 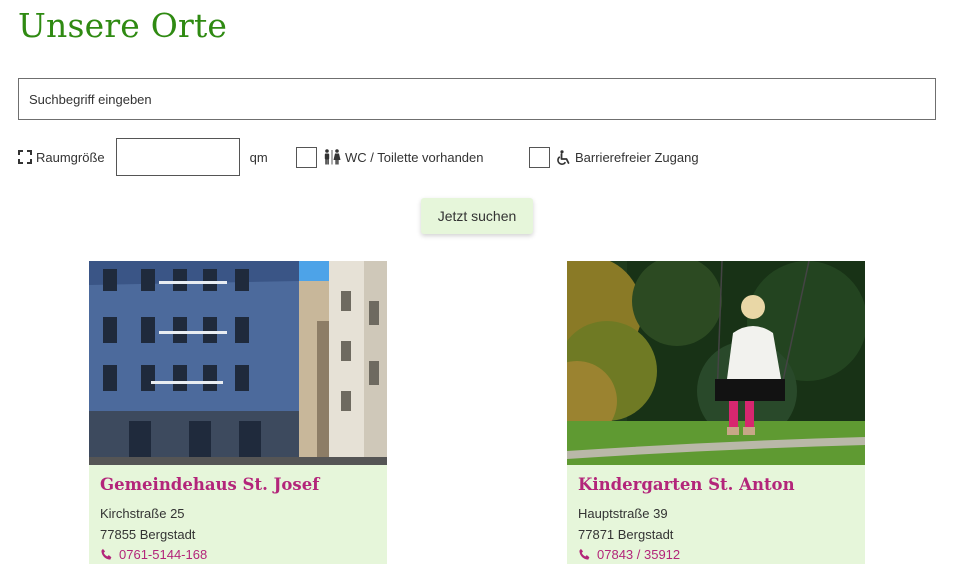 What do you see at coordinates (716, 484) in the screenshot?
I see `location-name: Kindergarten St. Anton` at bounding box center [716, 484].